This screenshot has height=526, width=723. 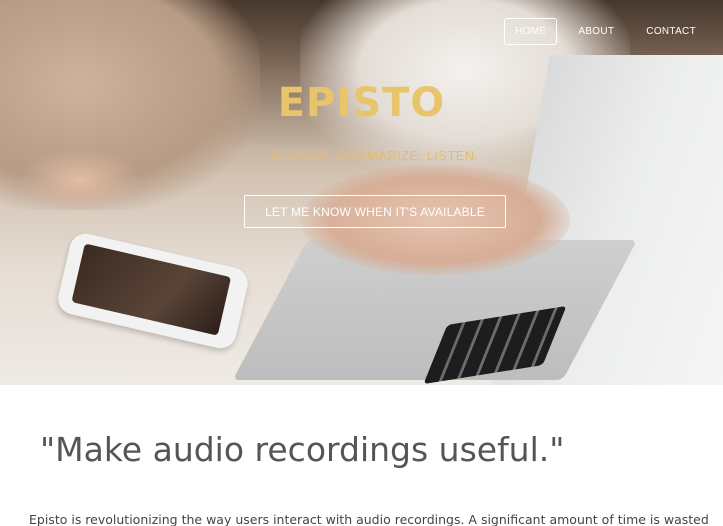 I want to click on nav-contact-link: CONTACT, so click(x=671, y=31).